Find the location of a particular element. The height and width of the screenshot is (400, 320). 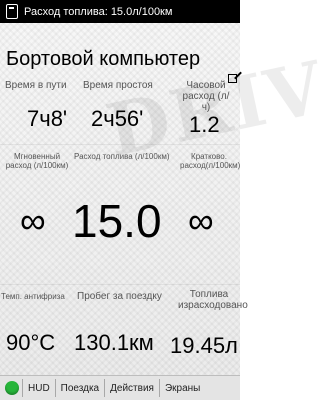

fuel-consumption-label: Расход топлива (л/100км) is located at coordinates (122, 156).